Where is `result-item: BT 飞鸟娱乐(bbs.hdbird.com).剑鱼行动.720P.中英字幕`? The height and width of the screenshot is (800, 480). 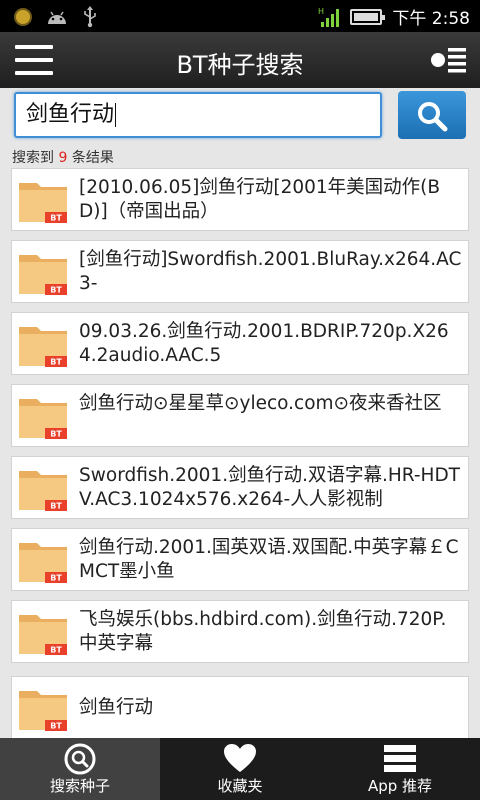 result-item: BT 飞鸟娱乐(bbs.hdbird.com).剑鱼行动.720P.中英字幕 is located at coordinates (240, 631).